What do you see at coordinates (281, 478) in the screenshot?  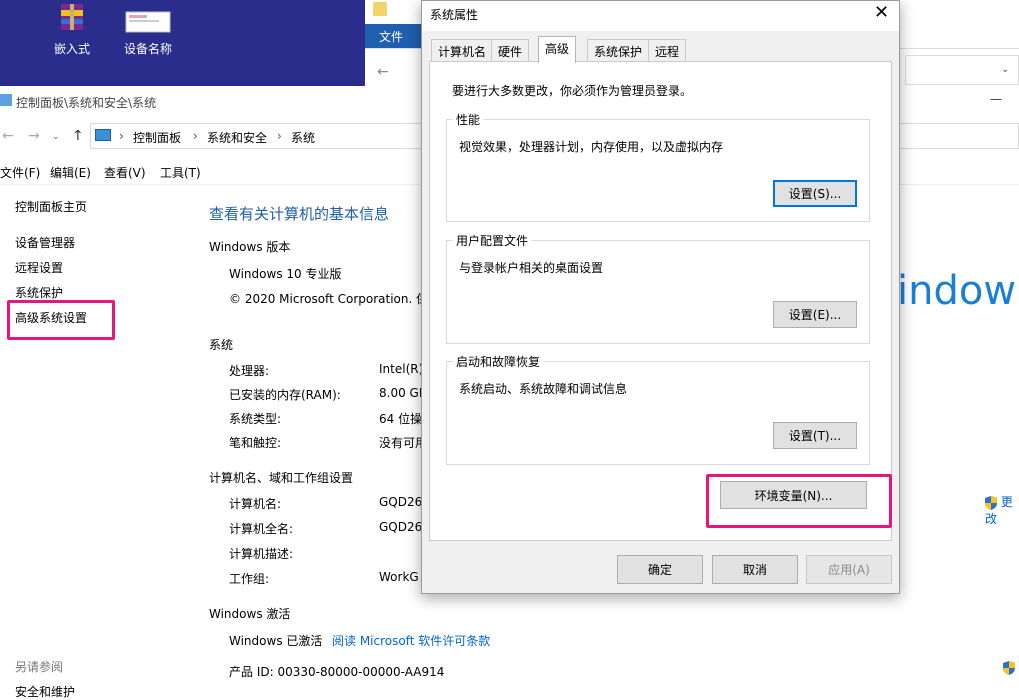 I see `section-title-computer-name: 计算机名、域和工作组设置` at bounding box center [281, 478].